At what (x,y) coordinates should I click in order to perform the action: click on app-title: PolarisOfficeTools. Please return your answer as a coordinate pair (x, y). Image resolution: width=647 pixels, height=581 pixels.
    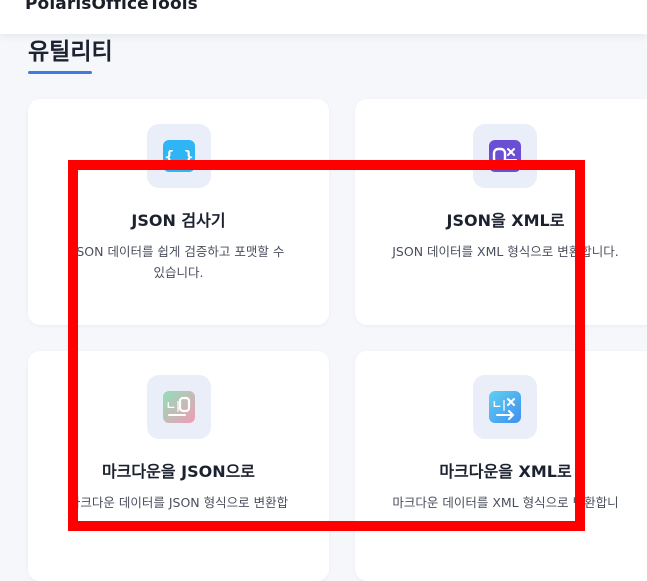
    Looking at the image, I should click on (111, 7).